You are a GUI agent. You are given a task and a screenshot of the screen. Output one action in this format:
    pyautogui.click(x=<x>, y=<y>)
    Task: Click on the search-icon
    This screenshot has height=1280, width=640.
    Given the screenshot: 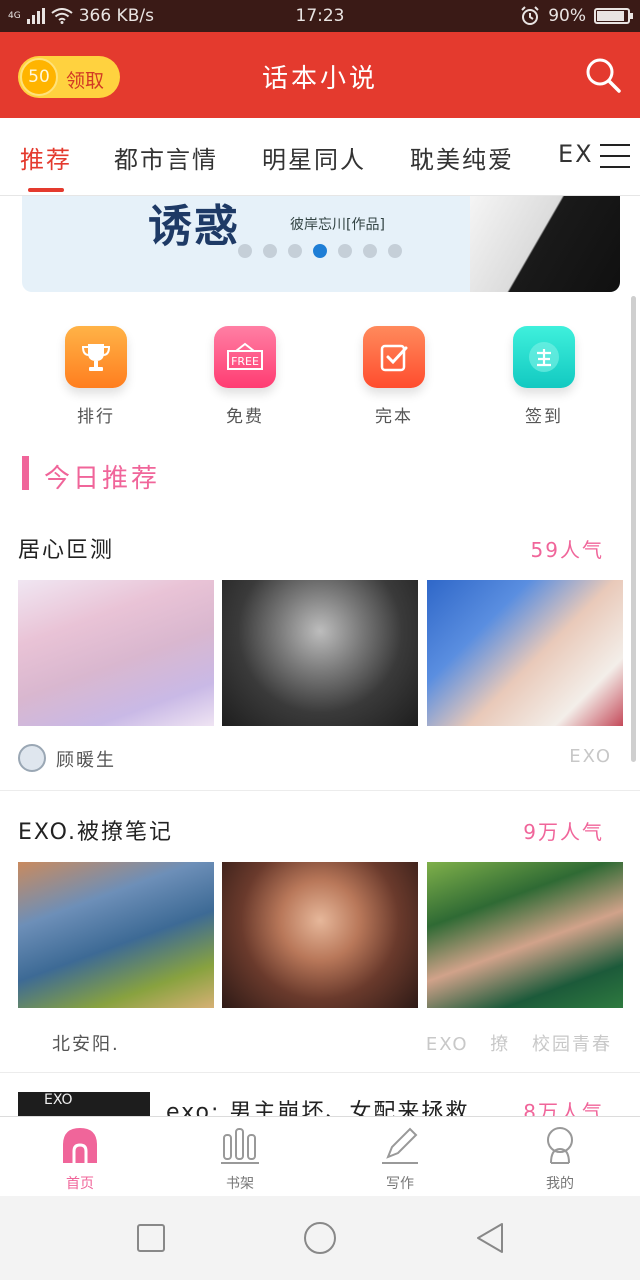 What is the action you would take?
    pyautogui.click(x=603, y=75)
    